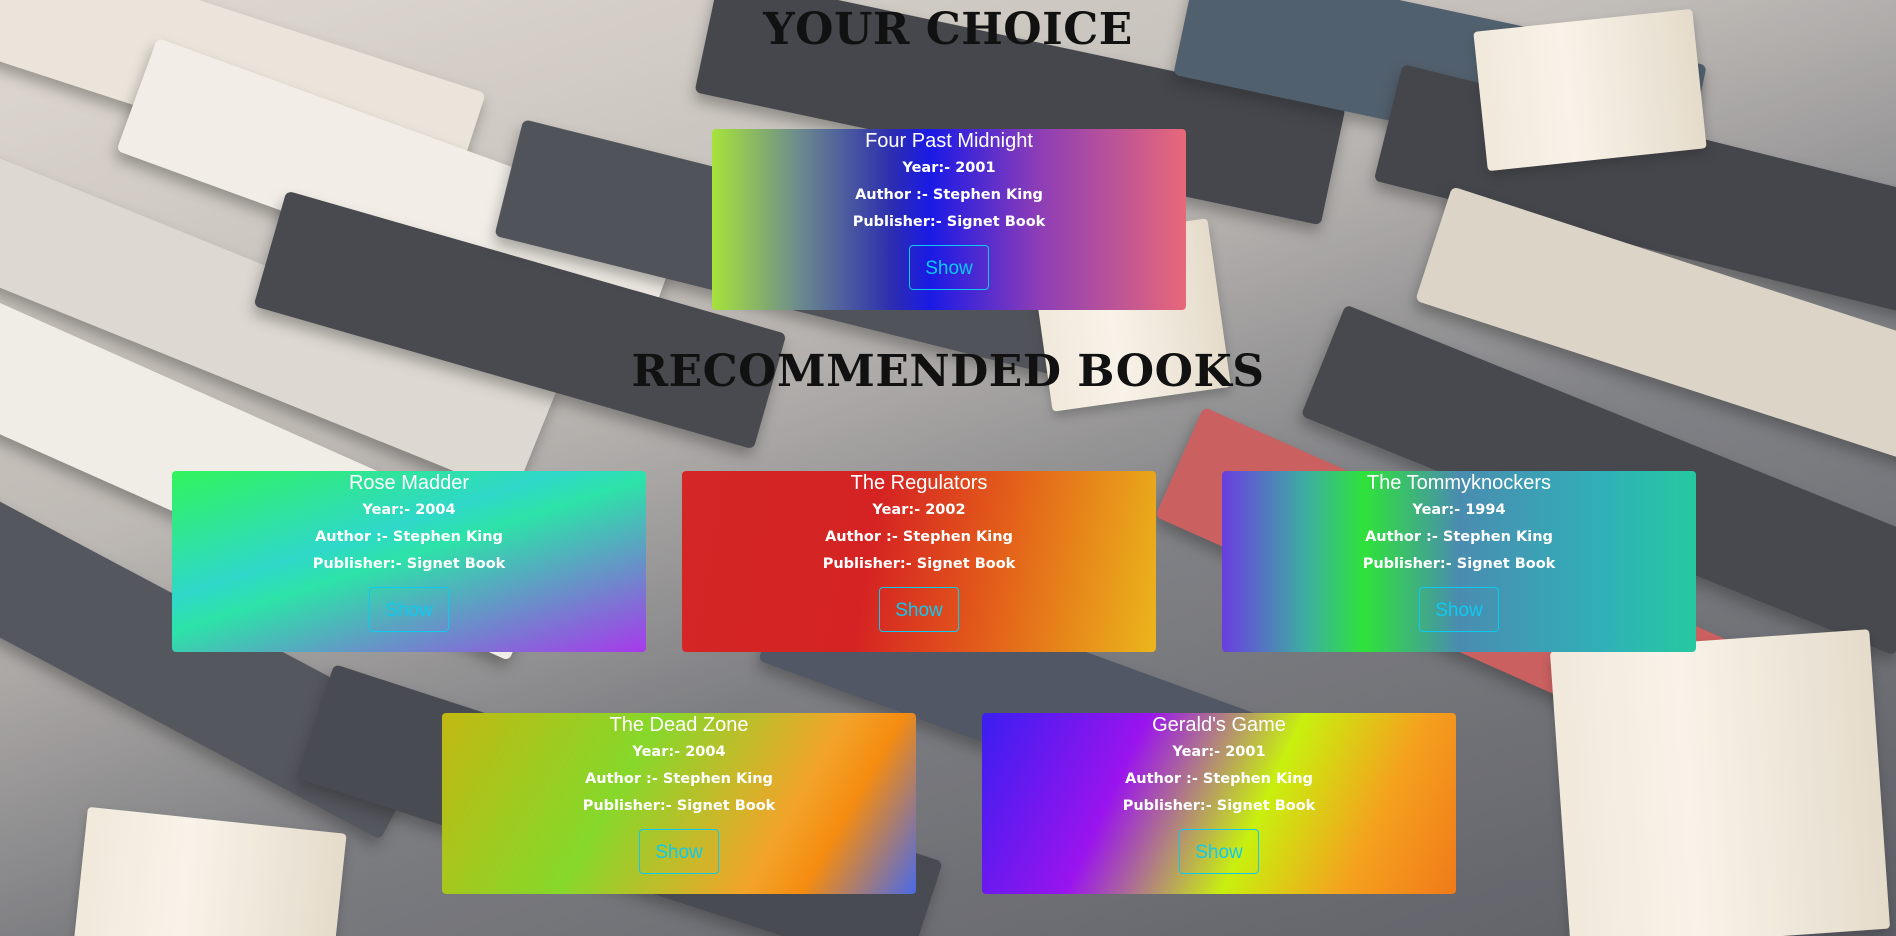 The height and width of the screenshot is (936, 1896). What do you see at coordinates (948, 371) in the screenshot?
I see `recommended-books-heading: RECOMMENDED BOOKS` at bounding box center [948, 371].